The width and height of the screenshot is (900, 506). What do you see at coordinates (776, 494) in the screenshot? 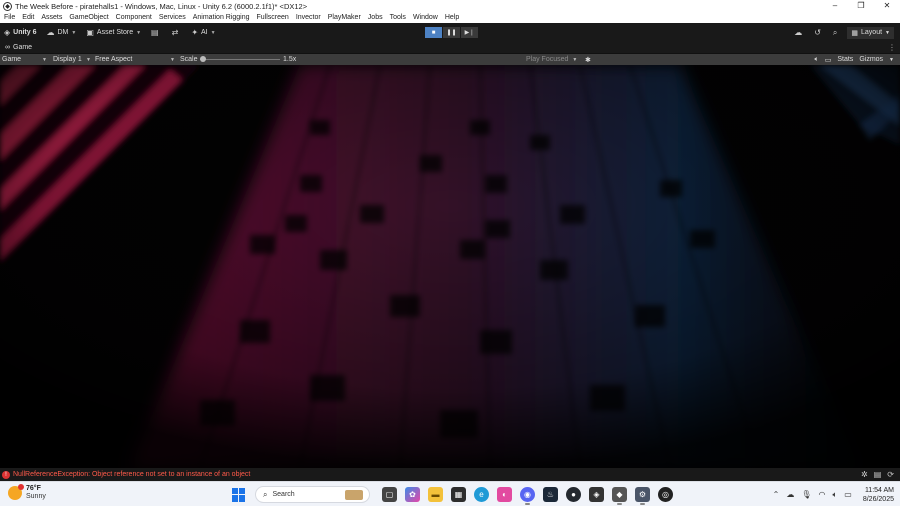
I see `chevron-up-icon: ⌃` at bounding box center [776, 494].